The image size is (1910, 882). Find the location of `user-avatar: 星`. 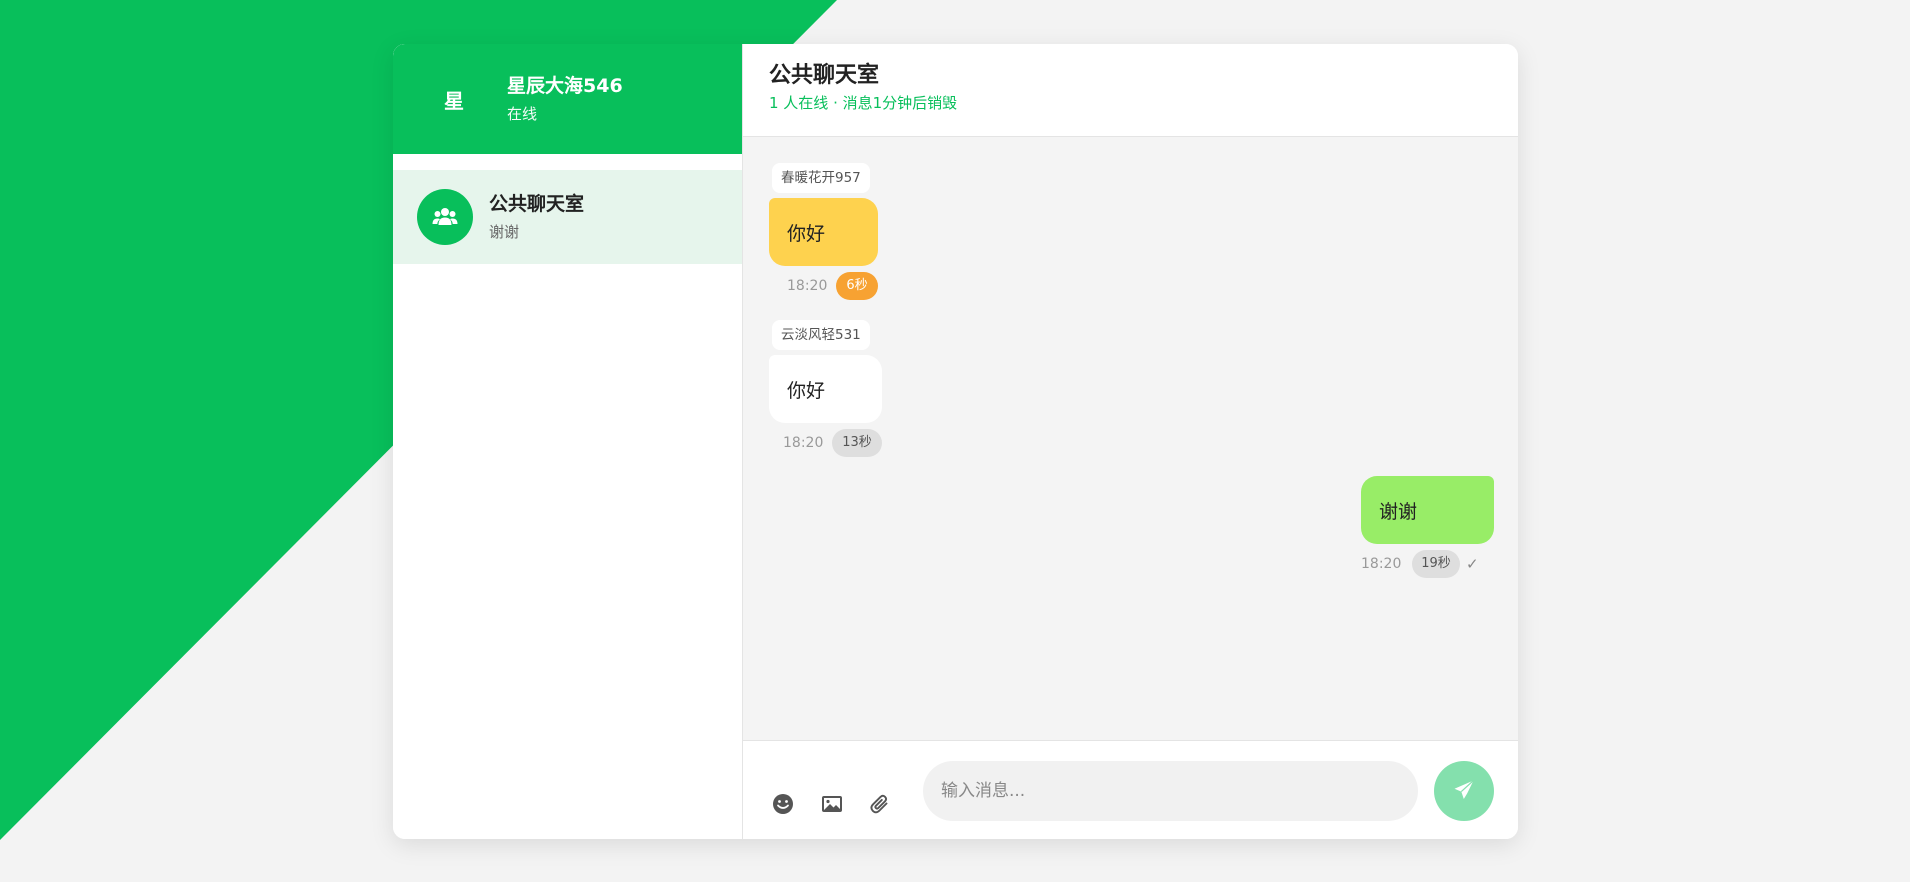

user-avatar: 星 is located at coordinates (454, 100).